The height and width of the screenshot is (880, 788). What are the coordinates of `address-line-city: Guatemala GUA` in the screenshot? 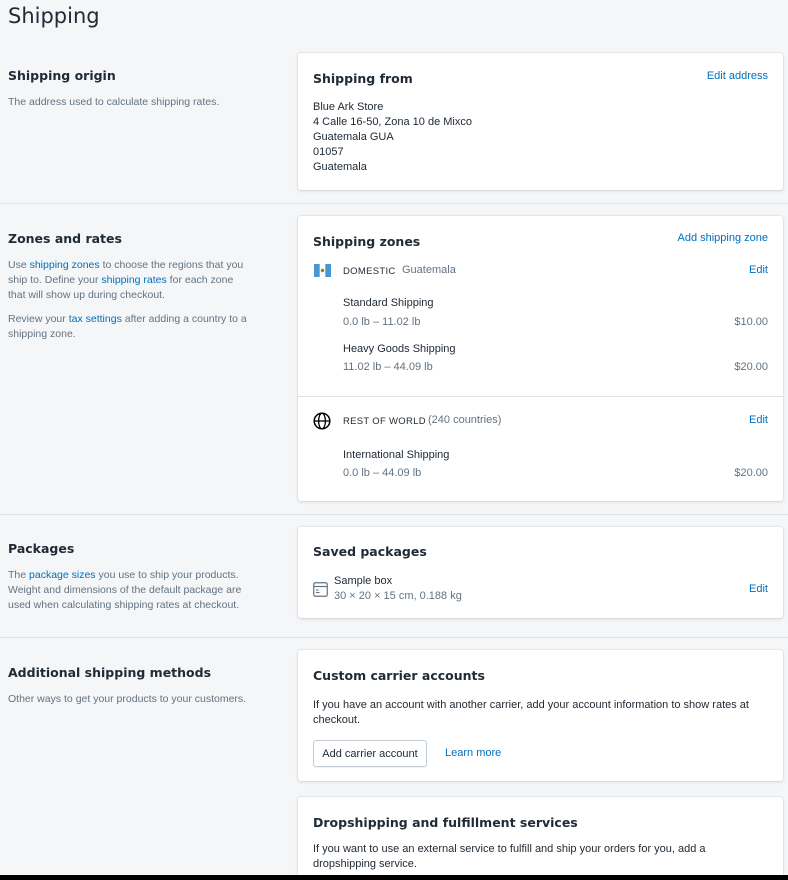 It's located at (353, 137).